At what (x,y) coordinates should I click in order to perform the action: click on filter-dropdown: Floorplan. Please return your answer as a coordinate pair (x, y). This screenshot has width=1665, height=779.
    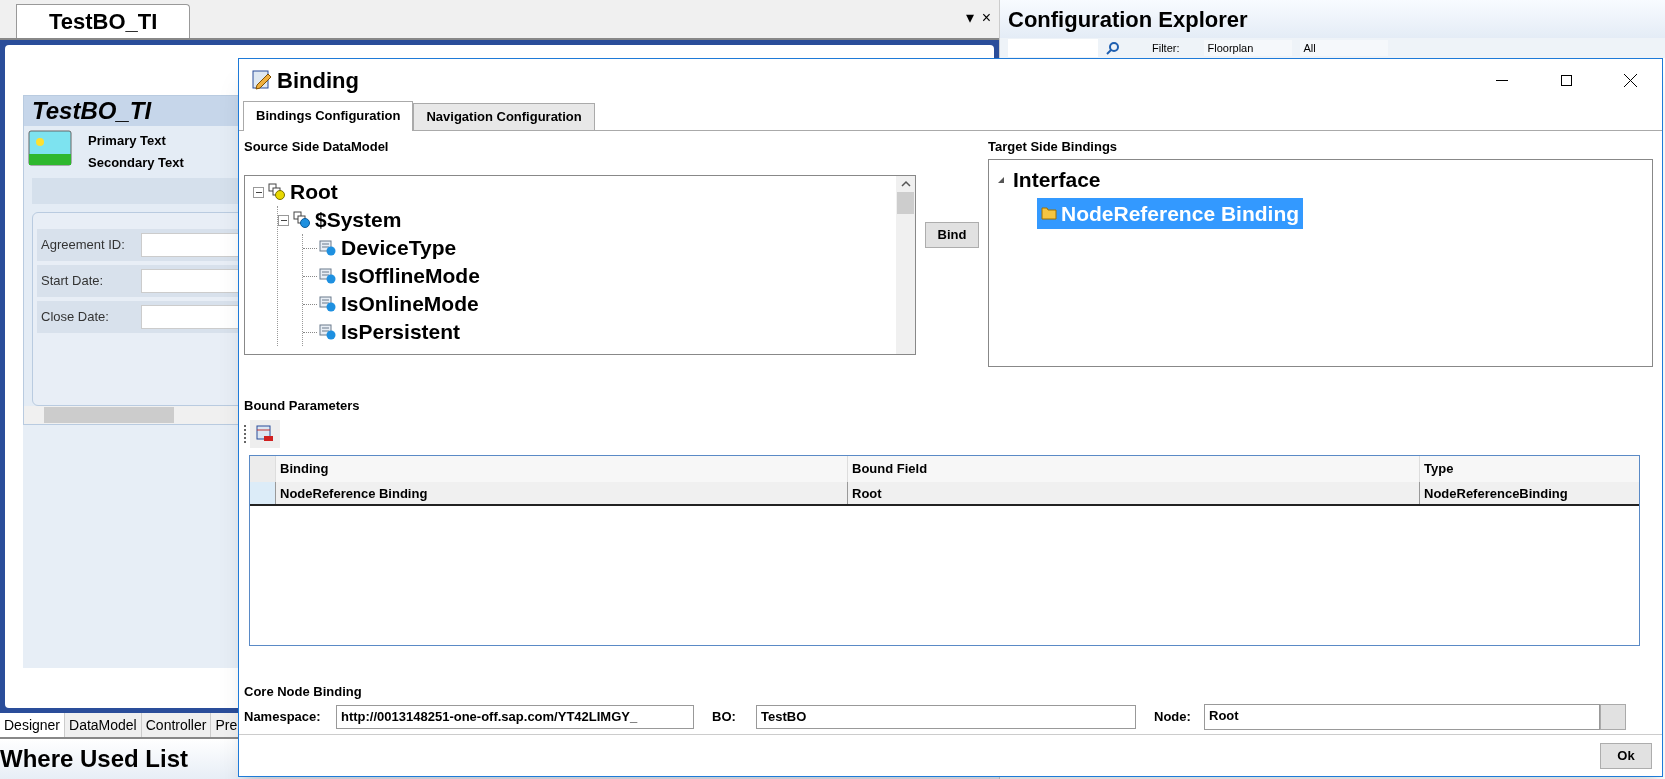
    Looking at the image, I should click on (1247, 48).